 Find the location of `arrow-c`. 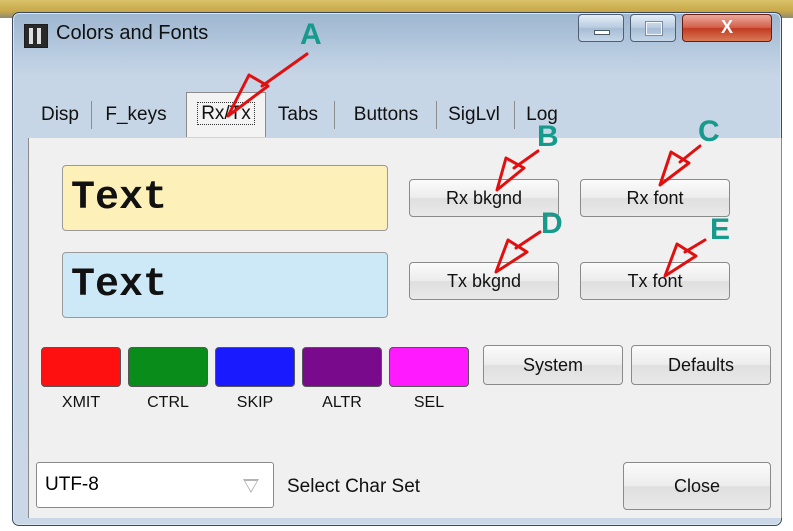

arrow-c is located at coordinates (680, 165).